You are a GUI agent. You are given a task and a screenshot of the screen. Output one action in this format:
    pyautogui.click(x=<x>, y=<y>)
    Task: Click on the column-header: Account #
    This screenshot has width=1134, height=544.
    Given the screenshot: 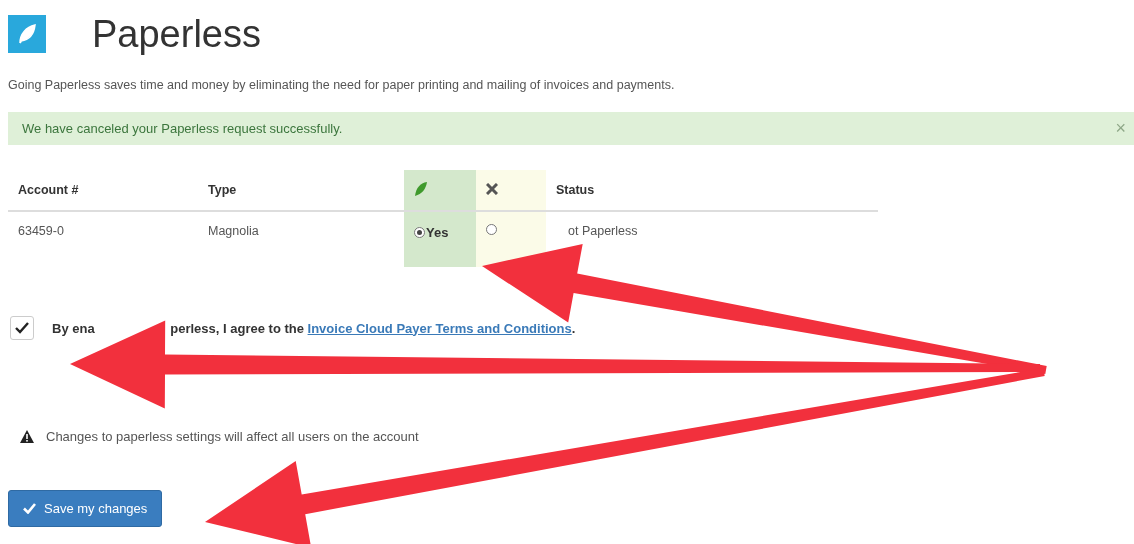 What is the action you would take?
    pyautogui.click(x=48, y=190)
    